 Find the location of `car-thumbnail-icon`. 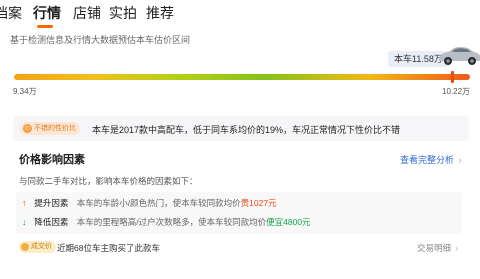

car-thumbnail-icon is located at coordinates (459, 56).